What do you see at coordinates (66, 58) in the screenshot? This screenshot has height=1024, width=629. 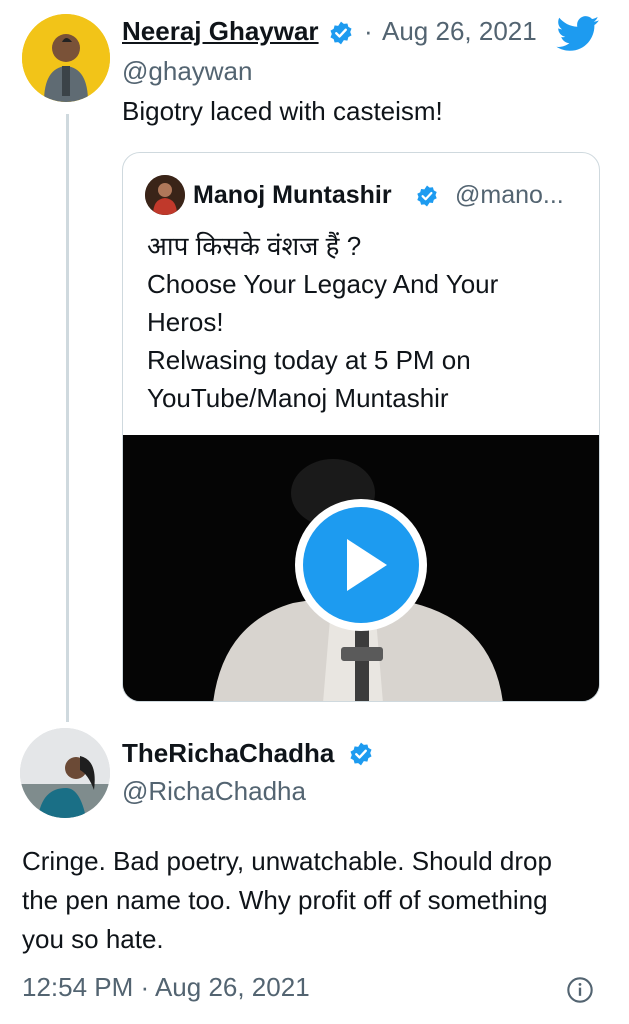 I see `avatar-neeraj-ghaywar` at bounding box center [66, 58].